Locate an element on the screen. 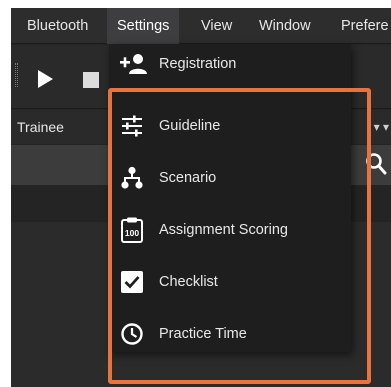 The image size is (391, 387). menu-item-registration: Registration is located at coordinates (230, 64).